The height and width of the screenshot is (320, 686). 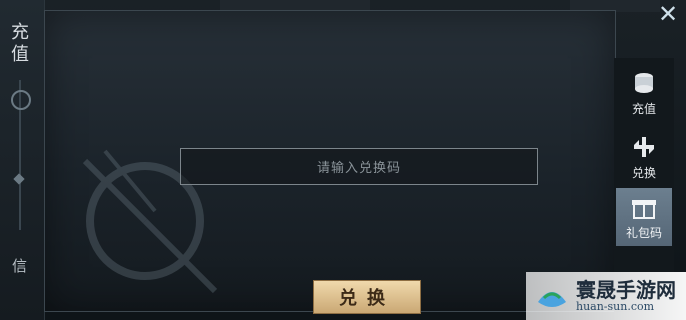 I want to click on coins-stack-icon, so click(x=644, y=82).